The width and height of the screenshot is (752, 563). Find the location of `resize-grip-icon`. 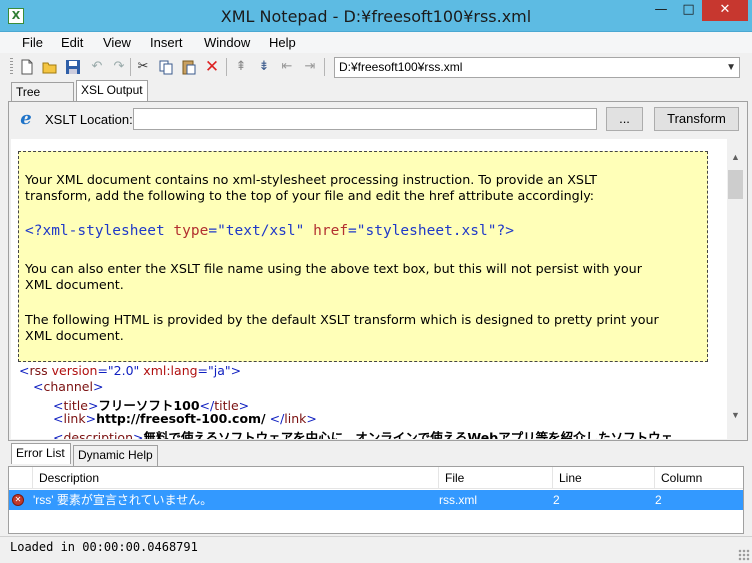

resize-grip-icon is located at coordinates (744, 555).